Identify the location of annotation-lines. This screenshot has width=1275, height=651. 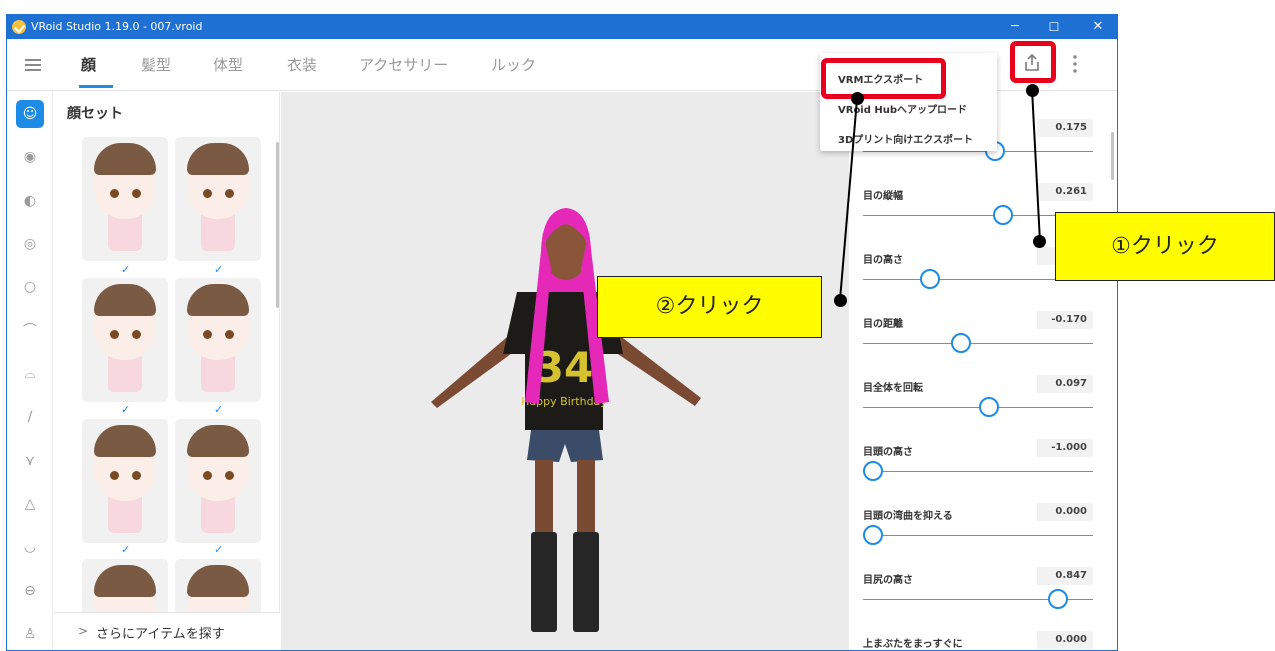
(940, 194).